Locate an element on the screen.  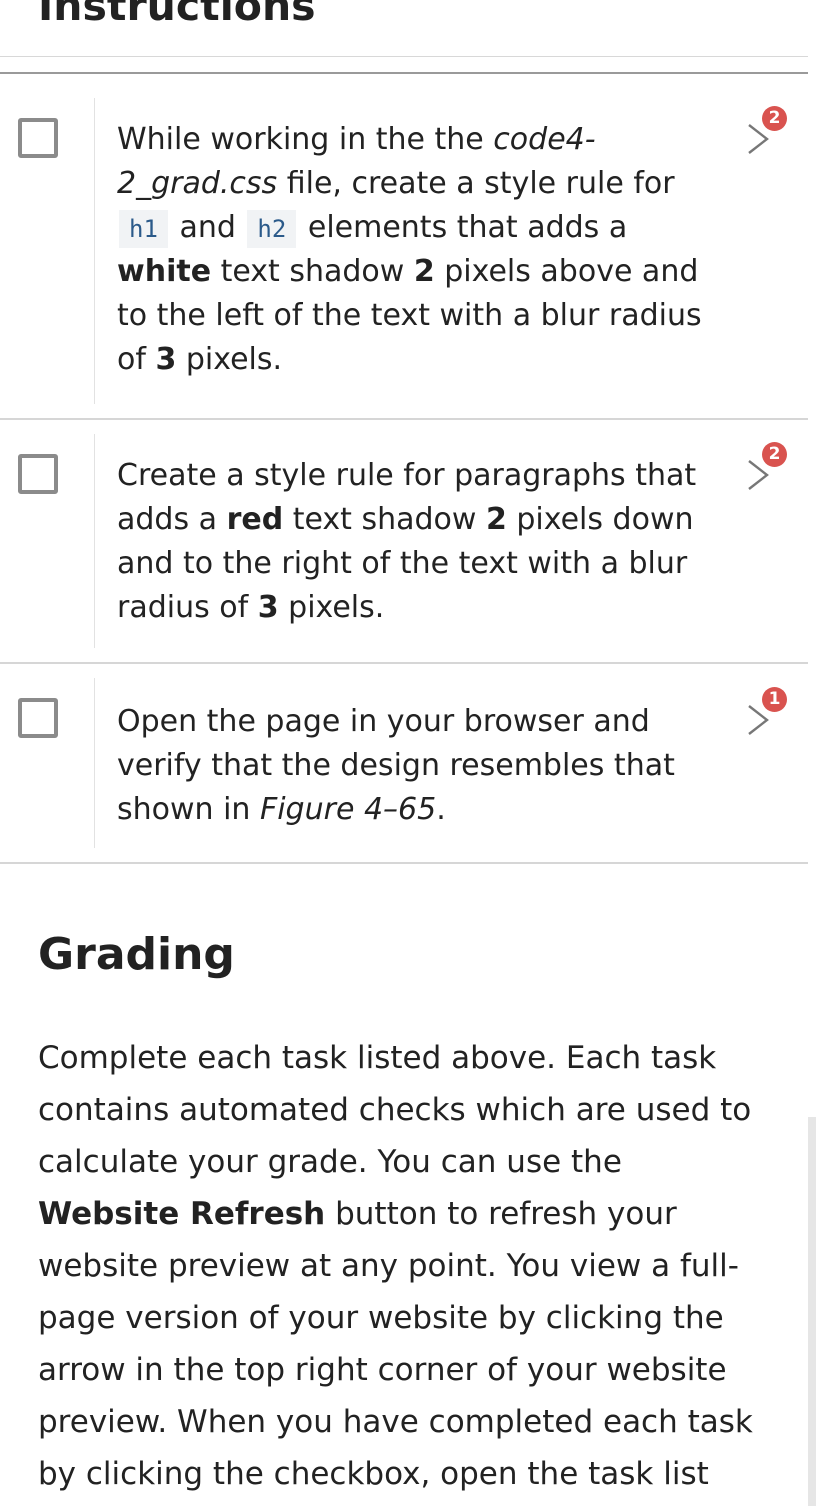
text-run: and is located at coordinates (207, 227).